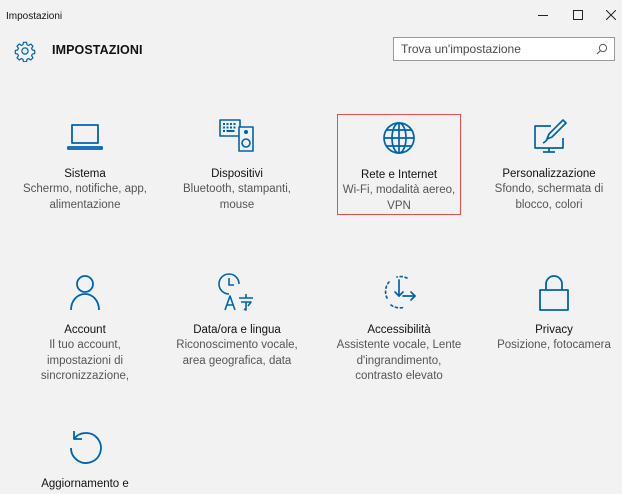 This screenshot has width=622, height=494. I want to click on tile-label: Accessibilità, so click(399, 330).